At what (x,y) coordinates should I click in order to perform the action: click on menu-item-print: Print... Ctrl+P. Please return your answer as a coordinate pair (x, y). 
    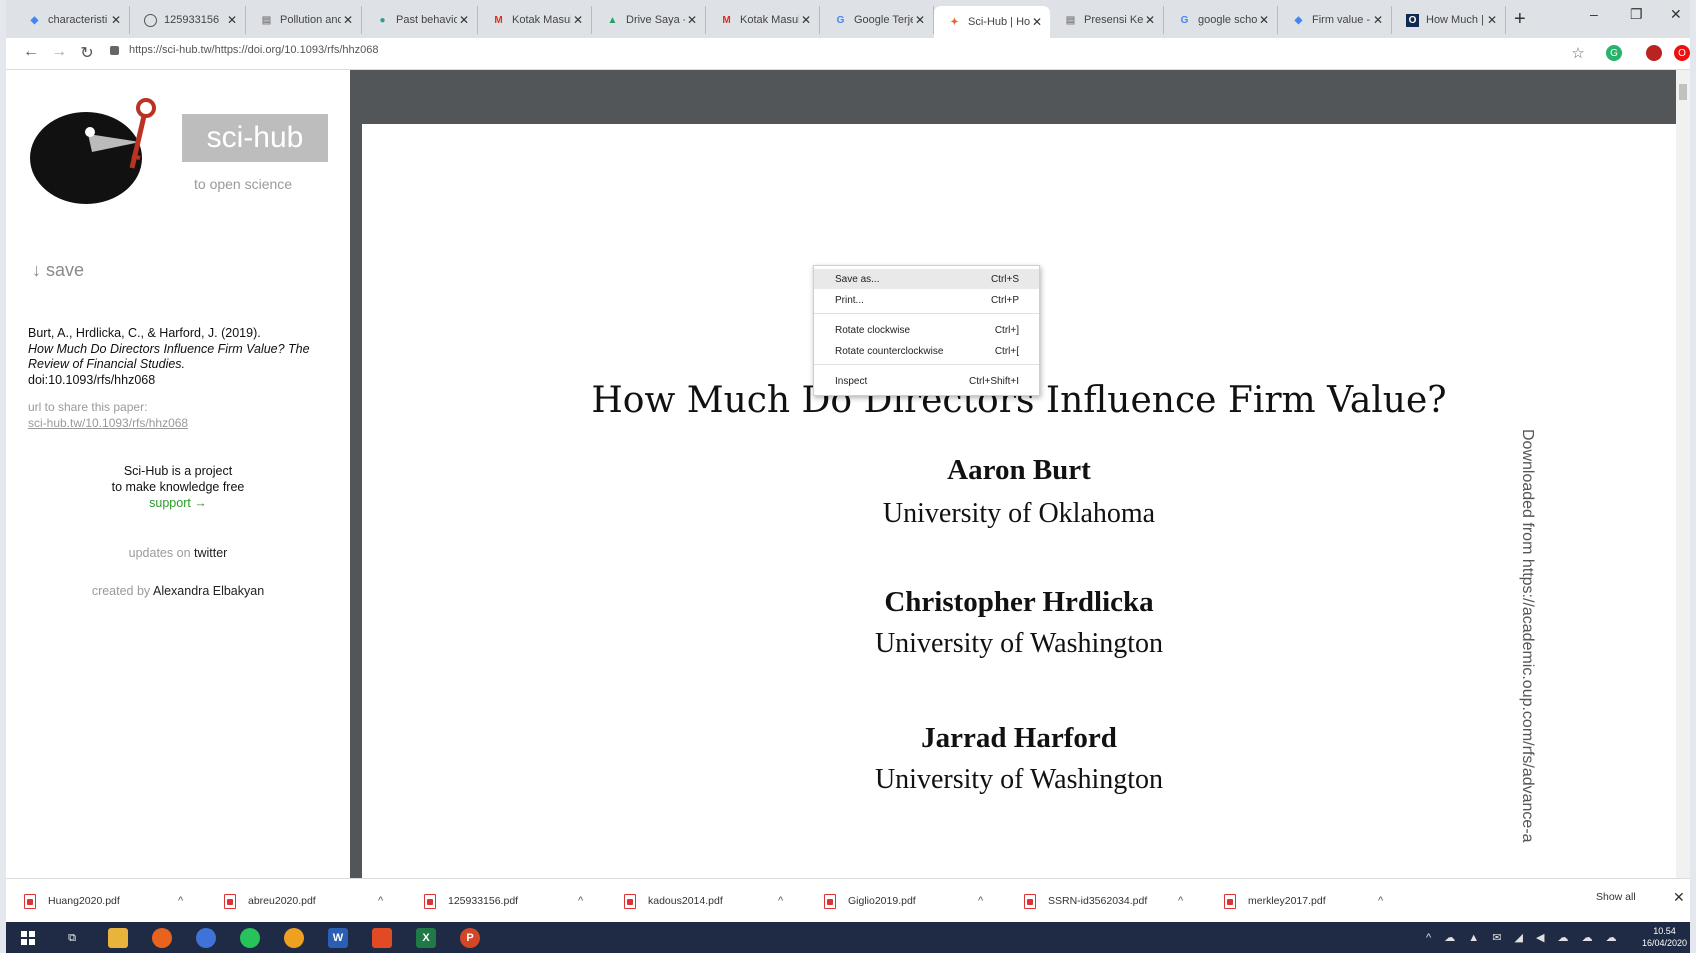
    Looking at the image, I should click on (926, 300).